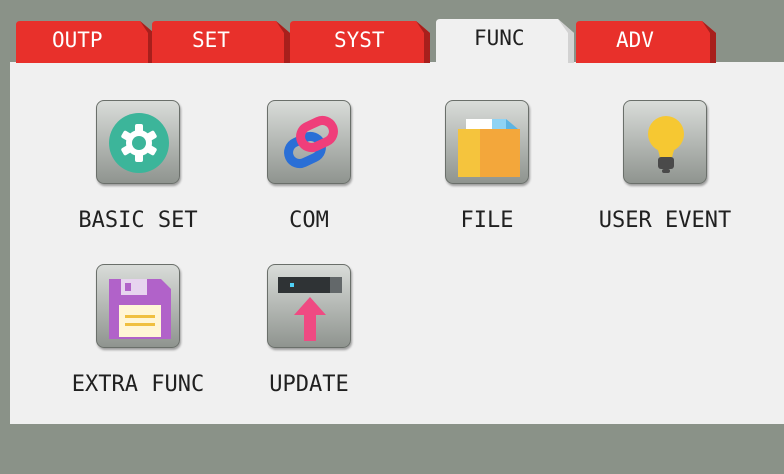 Image resolution: width=784 pixels, height=474 pixels. I want to click on user-event-label: USER EVENT, so click(665, 220).